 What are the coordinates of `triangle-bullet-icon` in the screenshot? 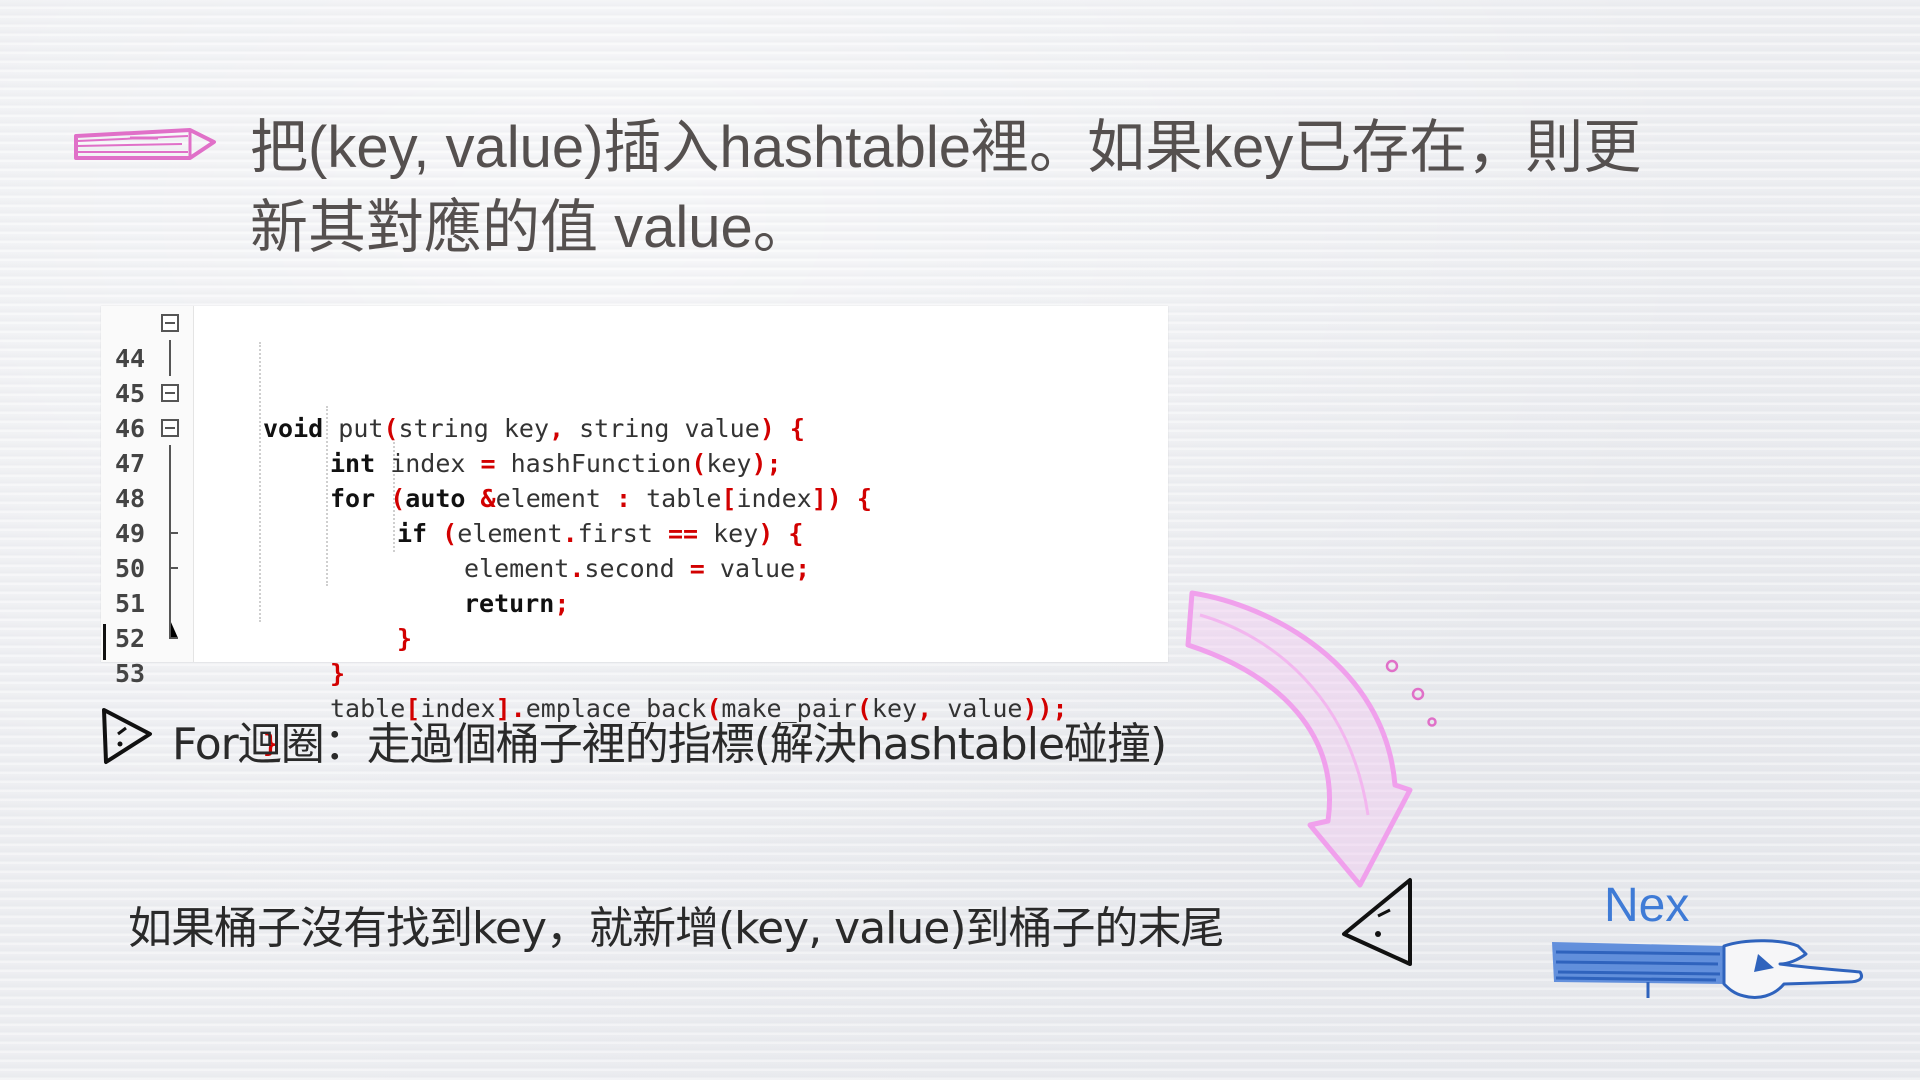 It's located at (127, 736).